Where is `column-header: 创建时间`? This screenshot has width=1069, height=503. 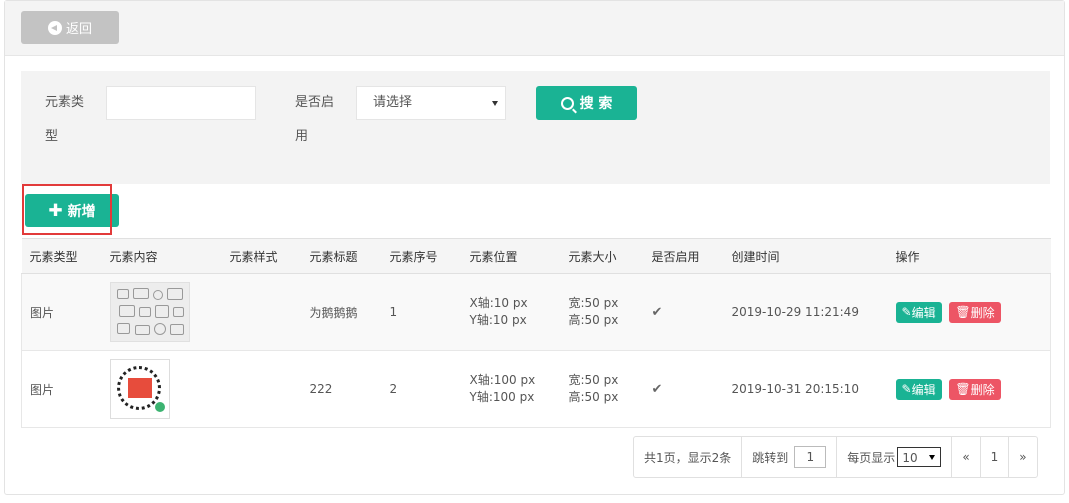
column-header: 创建时间 is located at coordinates (805, 256).